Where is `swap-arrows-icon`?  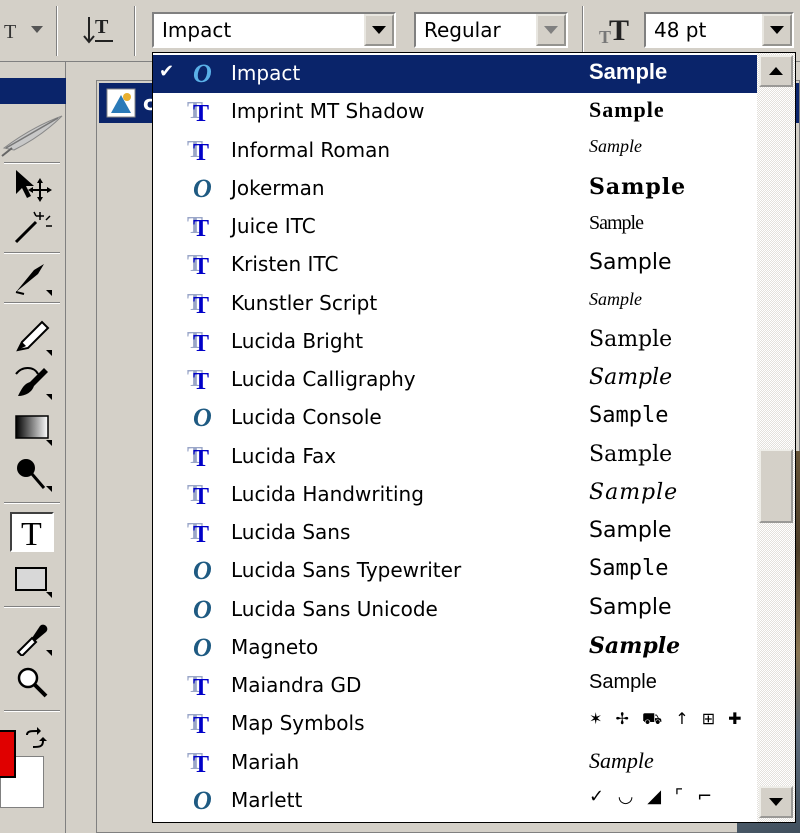
swap-arrows-icon is located at coordinates (36, 737).